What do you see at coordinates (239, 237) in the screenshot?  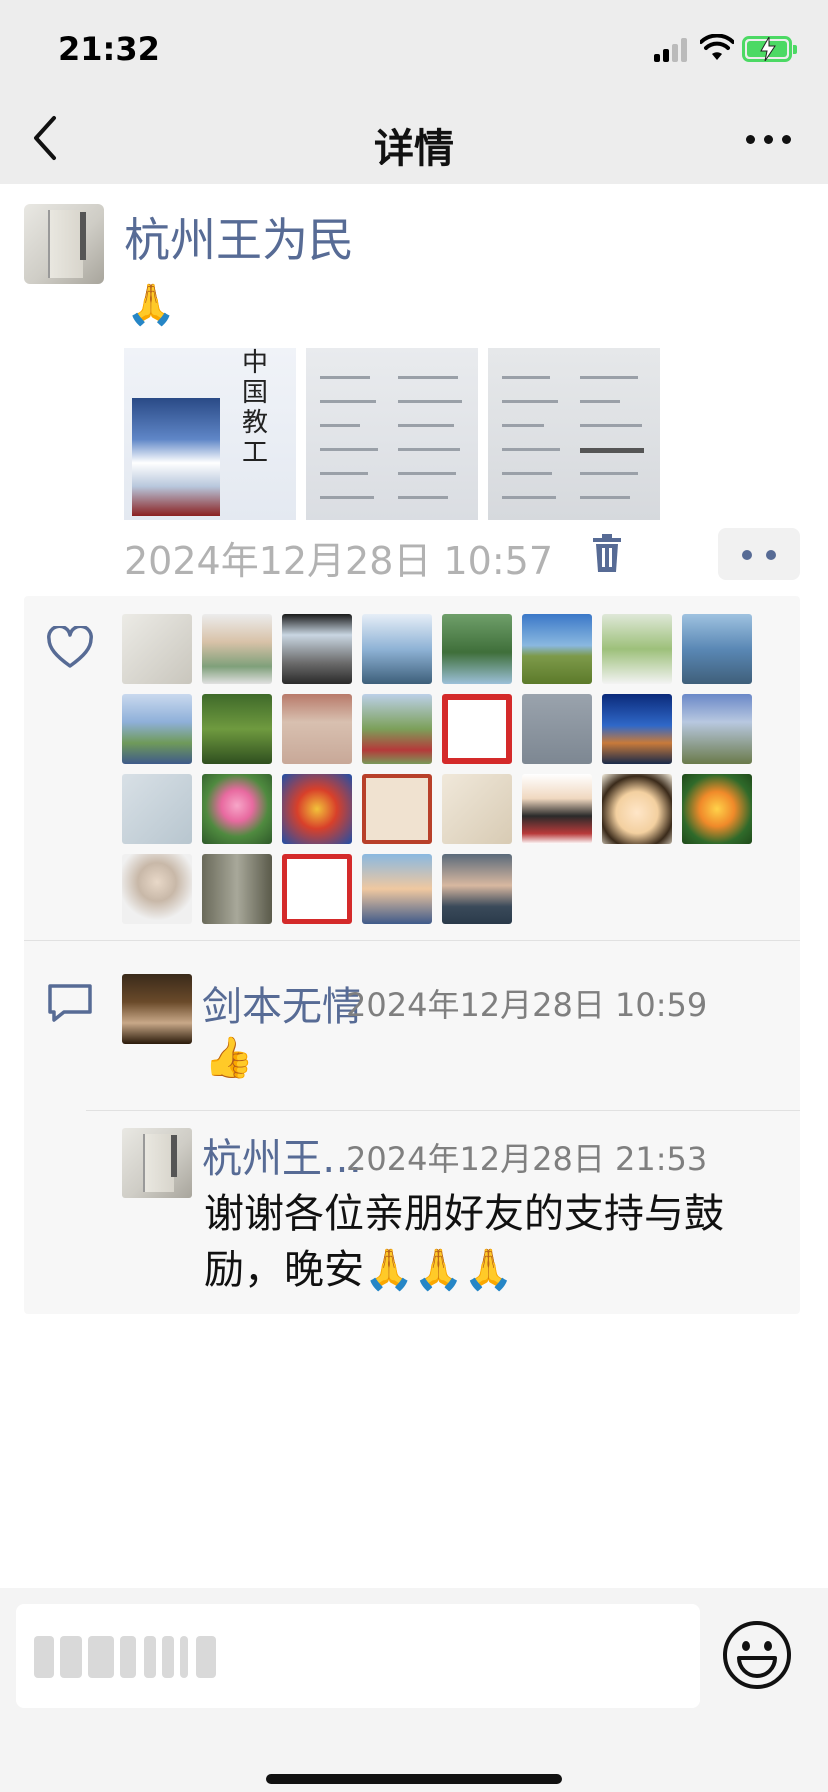 I see `author-name: 杭州王为民` at bounding box center [239, 237].